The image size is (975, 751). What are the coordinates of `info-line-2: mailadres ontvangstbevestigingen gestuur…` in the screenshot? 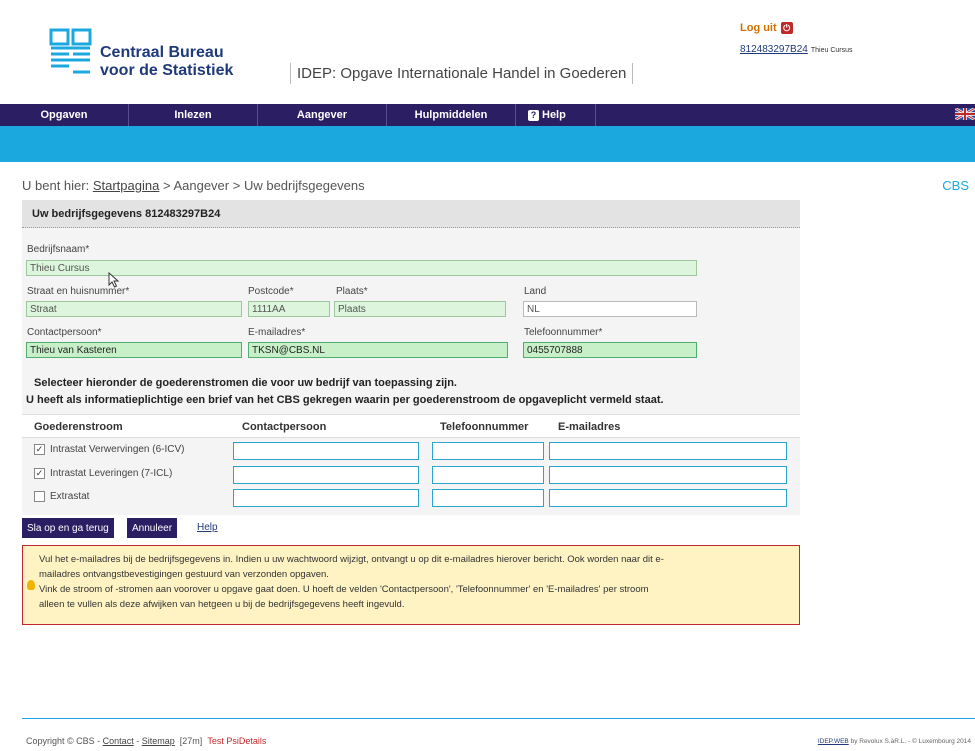 It's located at (184, 574).